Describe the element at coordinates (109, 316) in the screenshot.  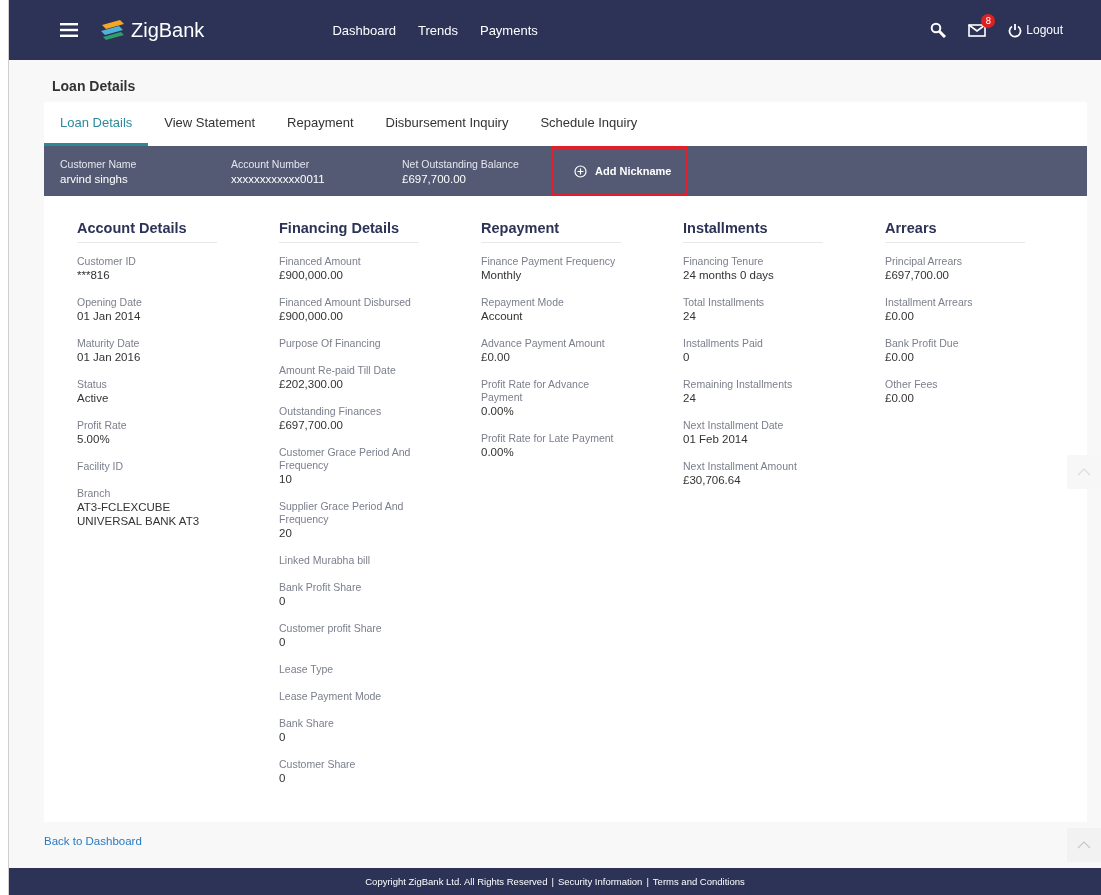
I see `field-value: 01 Jan 2014` at that location.